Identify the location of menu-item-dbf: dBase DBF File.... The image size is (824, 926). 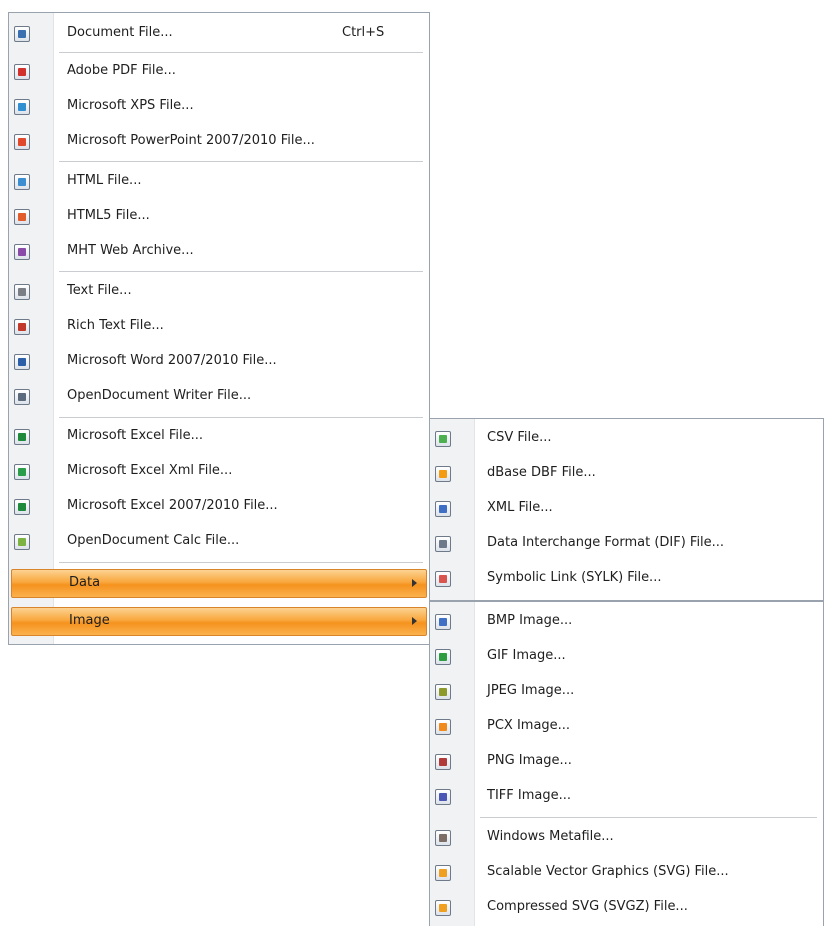
(626, 473).